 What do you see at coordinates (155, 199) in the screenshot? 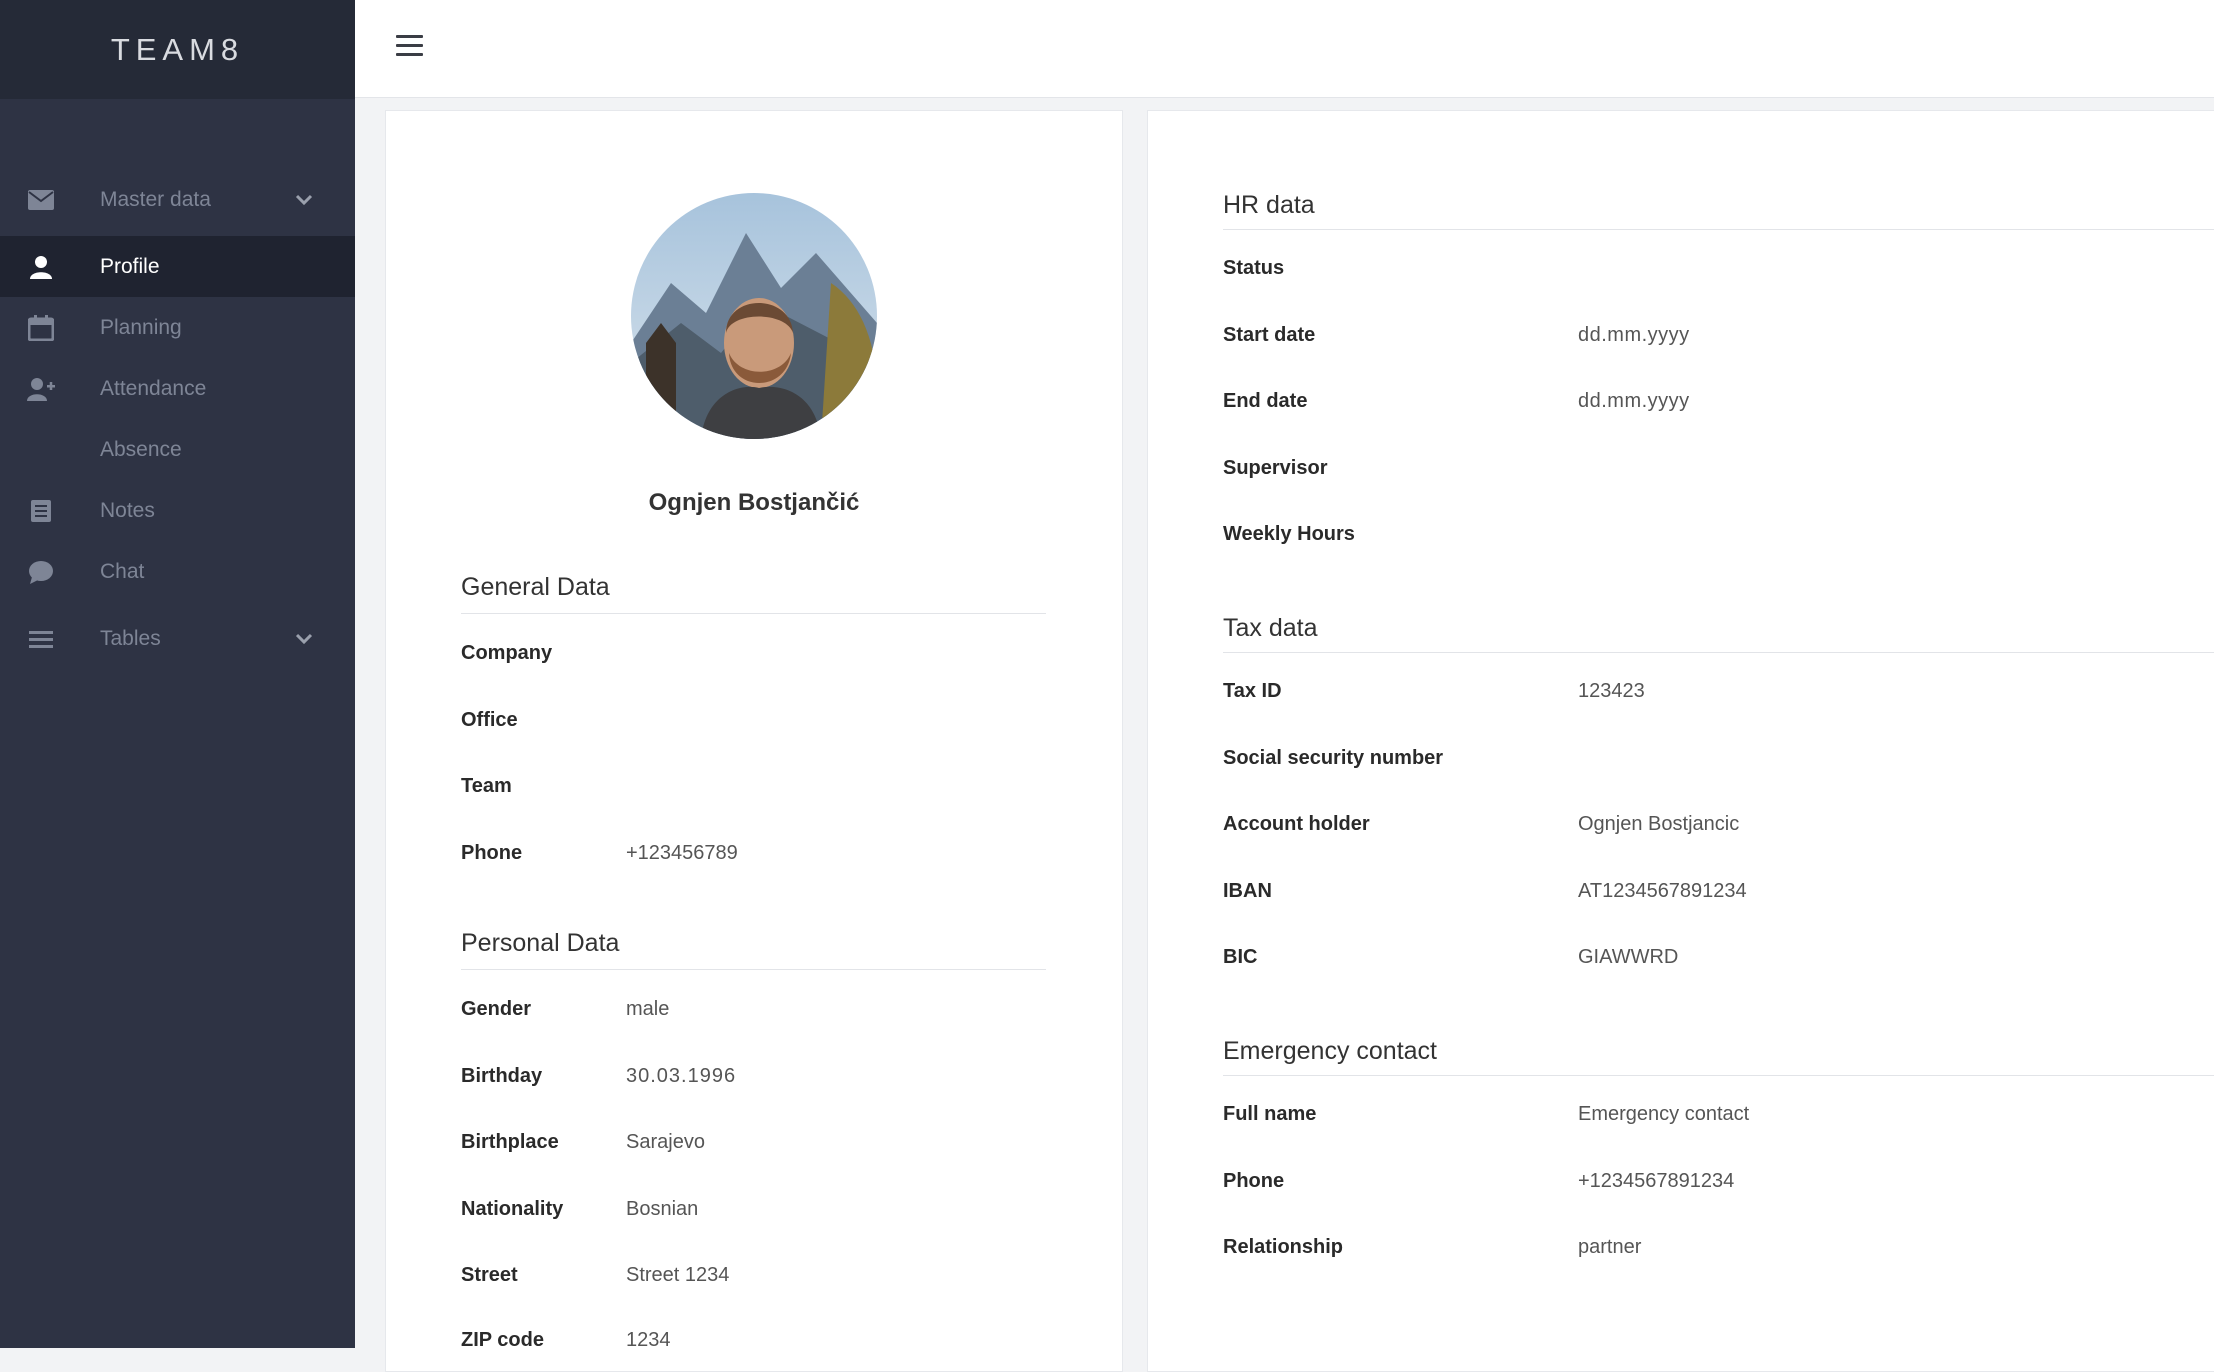
I see `sidebar-item-label: Master data` at bounding box center [155, 199].